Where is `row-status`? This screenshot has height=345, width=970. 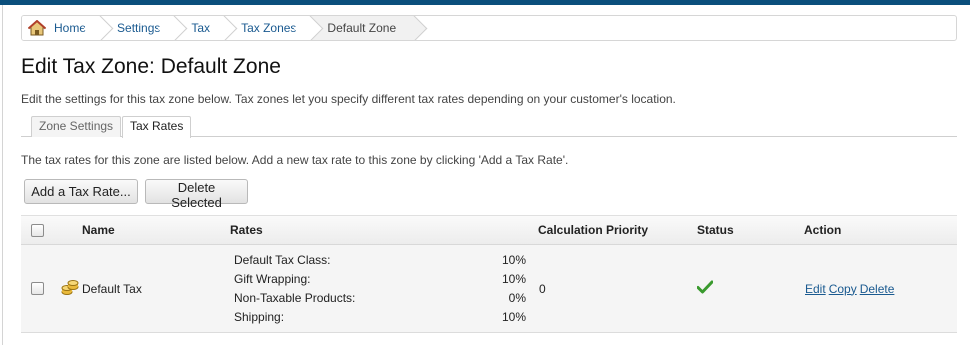 row-status is located at coordinates (750, 289).